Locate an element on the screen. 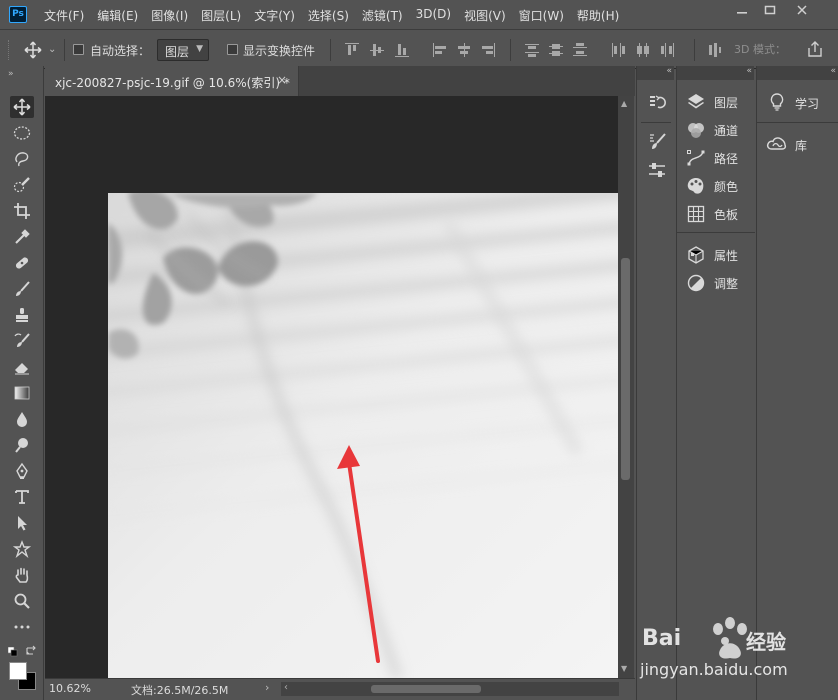  eraser-tool is located at coordinates (22, 367).